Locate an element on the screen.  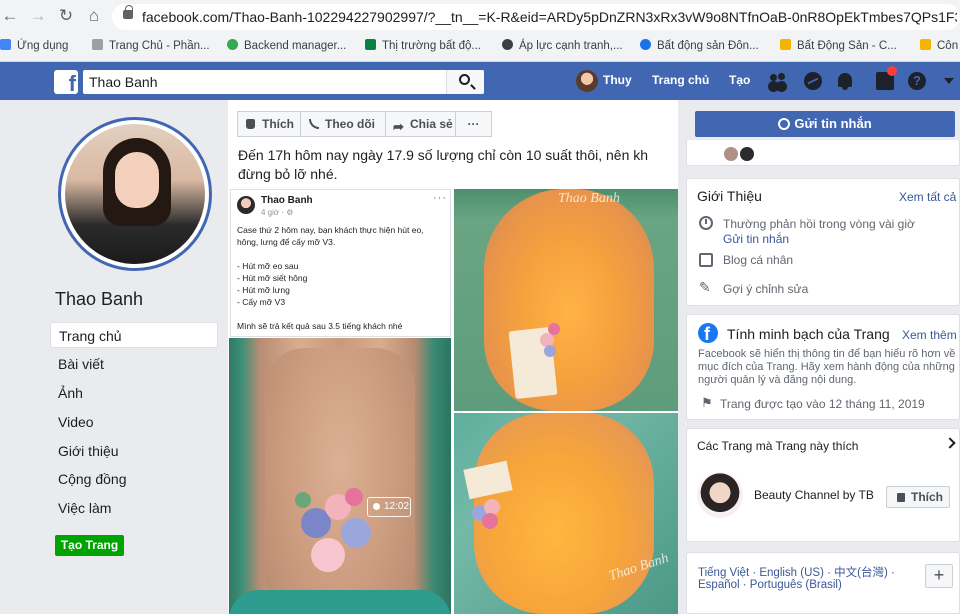
author-name: Thao Banh is located at coordinates (287, 200).